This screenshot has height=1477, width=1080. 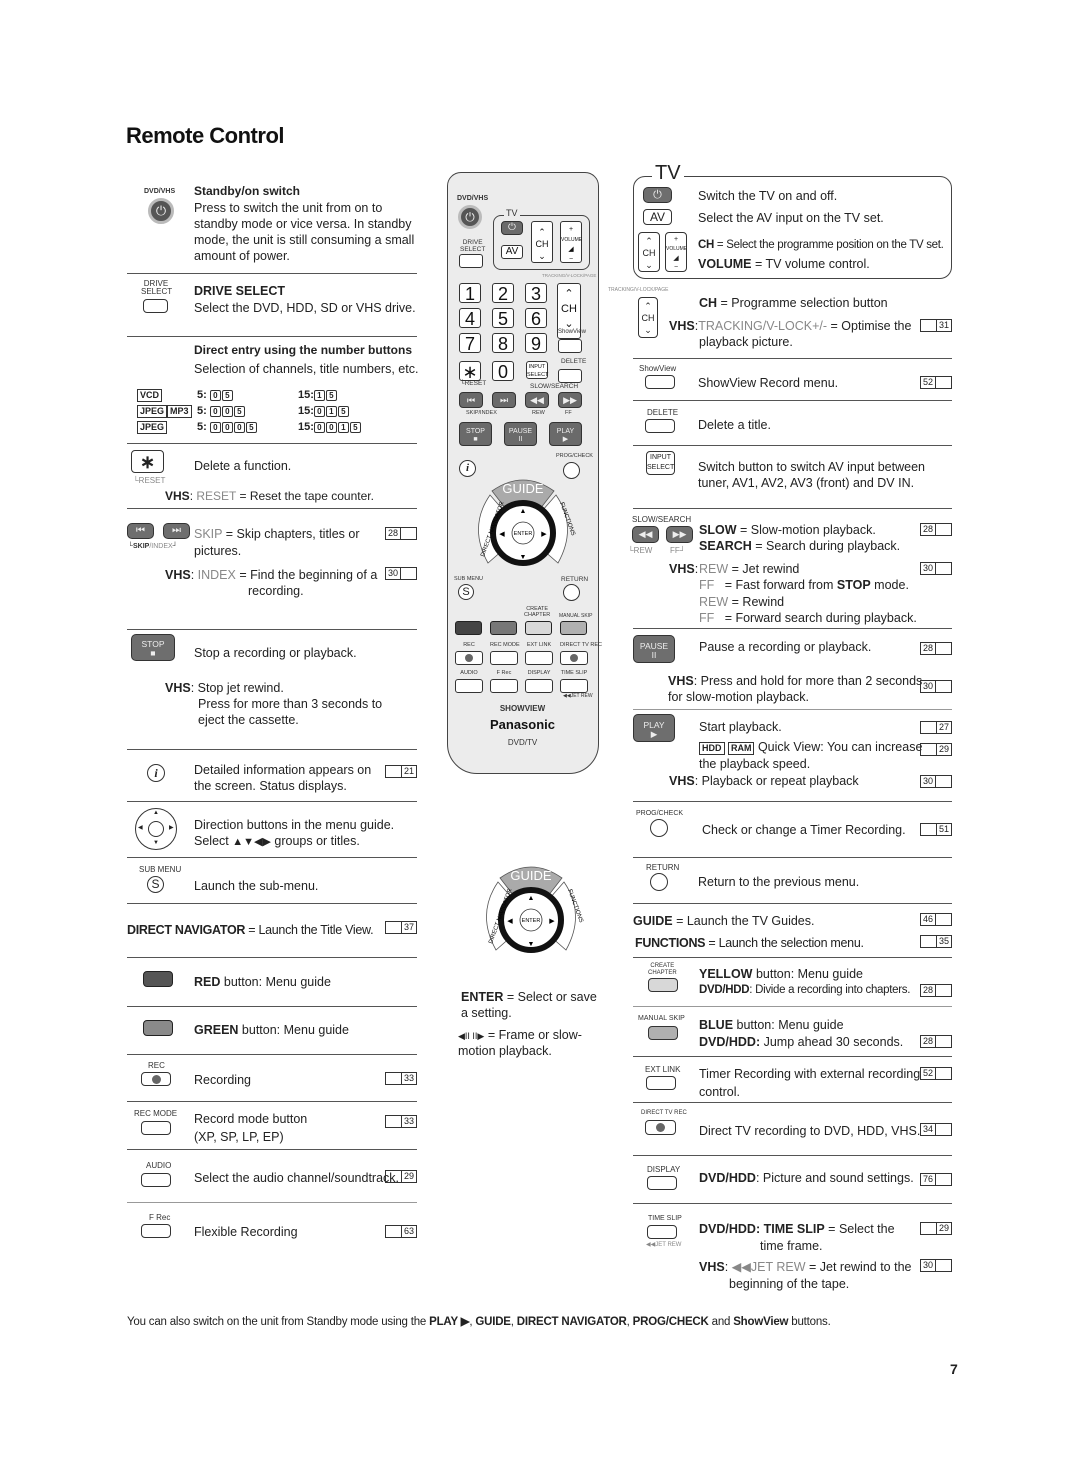 What do you see at coordinates (779, 882) in the screenshot?
I see `return-text: Return to the previous menu.` at bounding box center [779, 882].